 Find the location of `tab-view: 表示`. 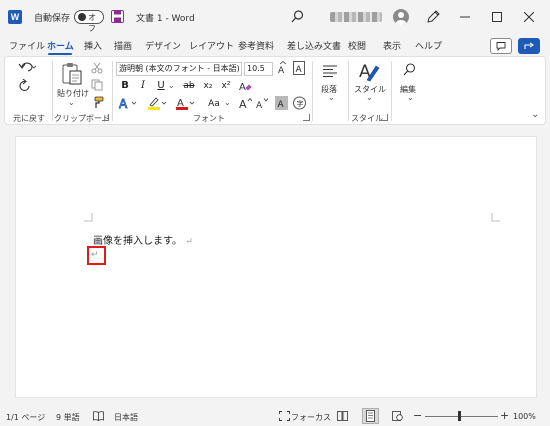

tab-view: 表示 is located at coordinates (392, 45).